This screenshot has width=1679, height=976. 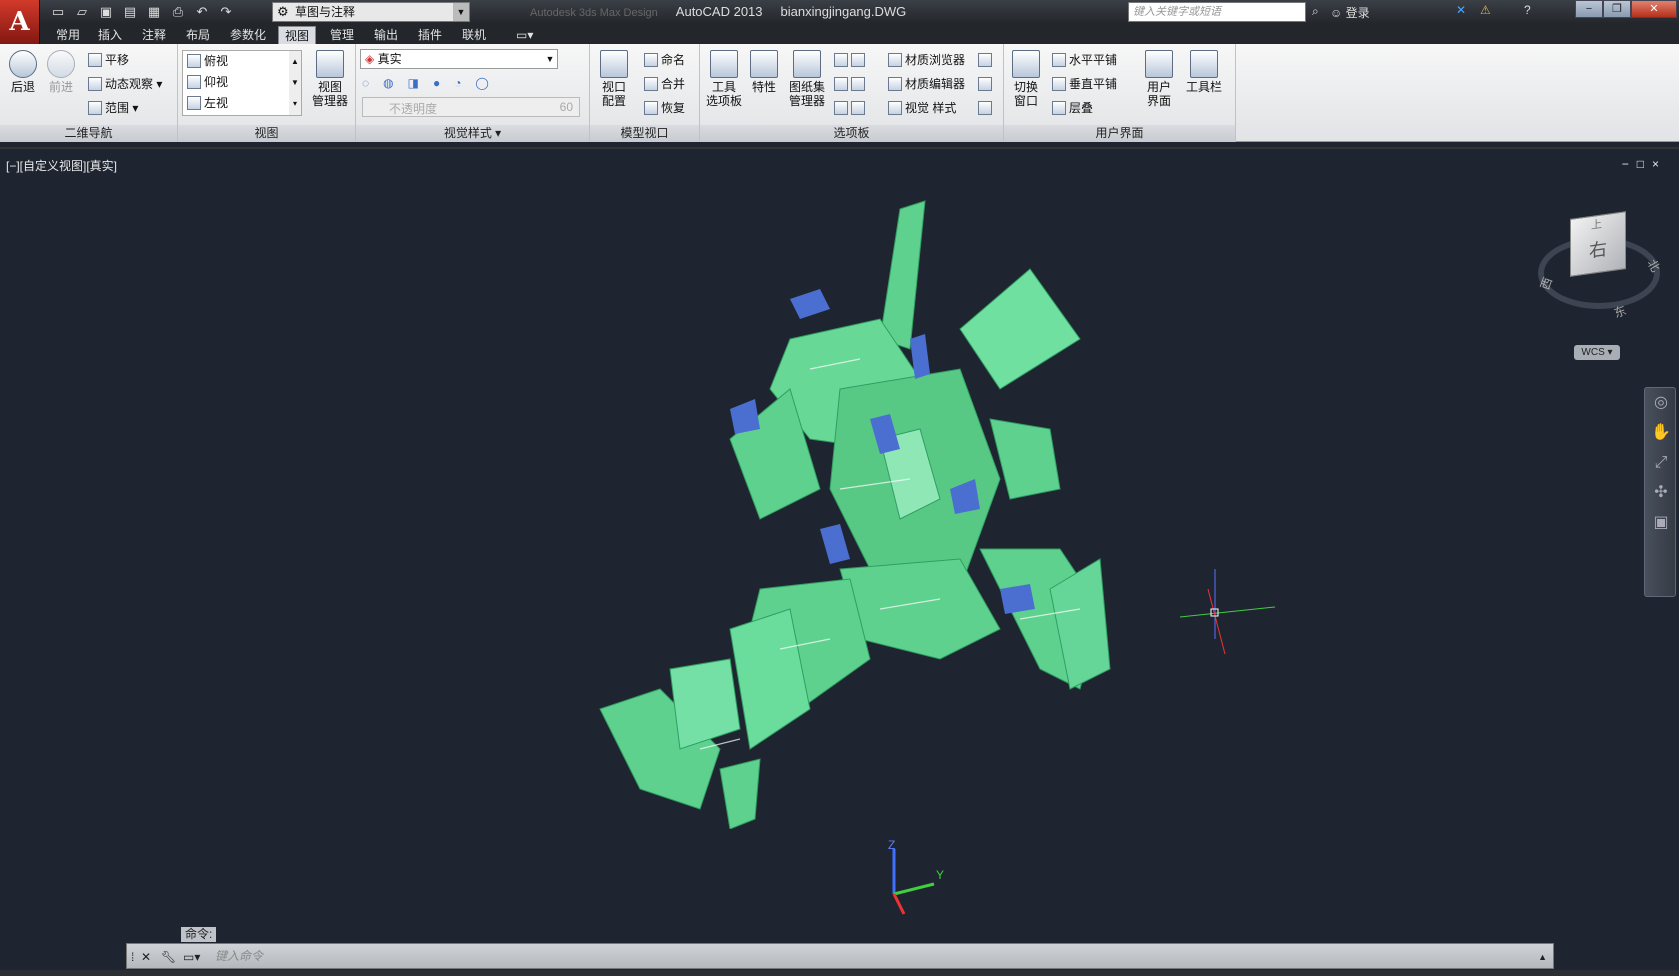 I want to click on tab-plugins: 插件, so click(x=430, y=35).